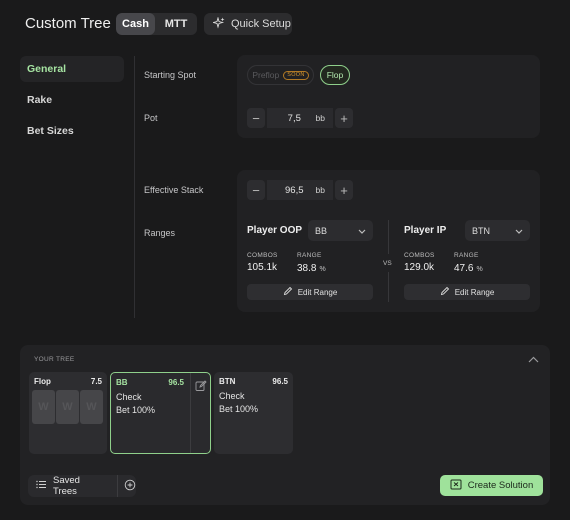 The width and height of the screenshot is (570, 520). What do you see at coordinates (201, 387) in the screenshot?
I see `edit-node-icon` at bounding box center [201, 387].